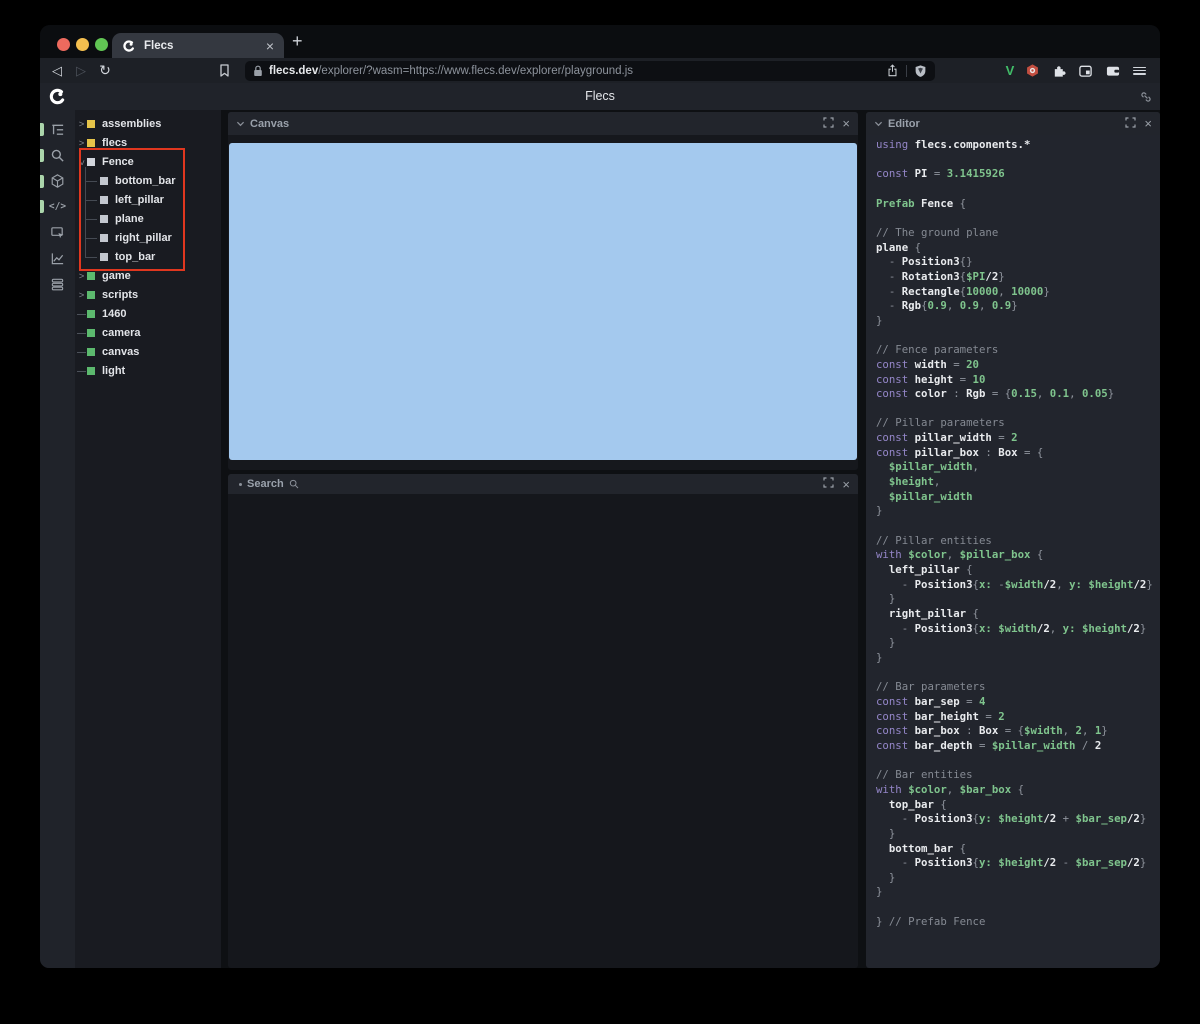  What do you see at coordinates (1010, 70) in the screenshot?
I see `v-extension-icon: V` at bounding box center [1010, 70].